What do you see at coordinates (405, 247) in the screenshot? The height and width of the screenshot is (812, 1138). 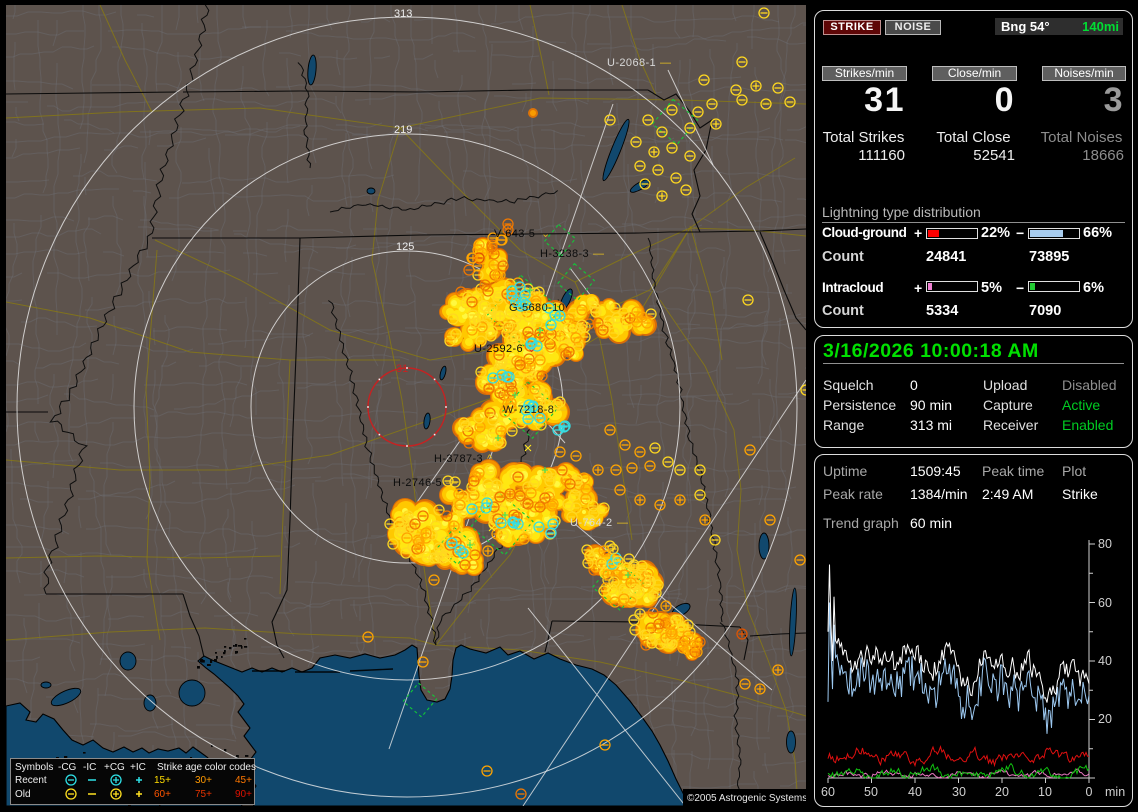 I see `svg-text: 125` at bounding box center [405, 247].